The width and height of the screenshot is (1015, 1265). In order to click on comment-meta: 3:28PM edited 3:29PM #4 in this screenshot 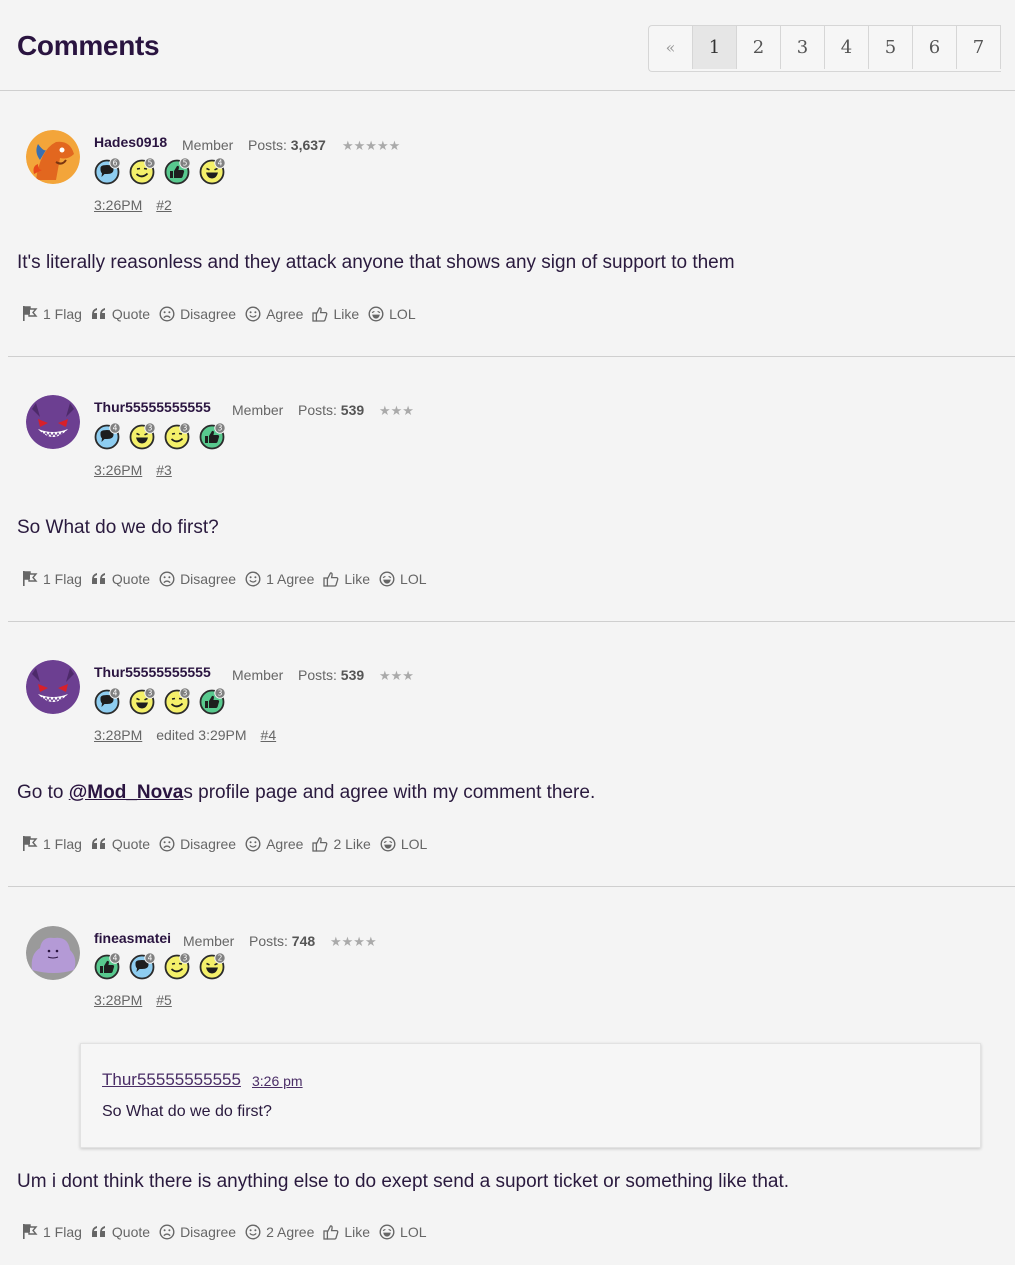, I will do `click(192, 735)`.